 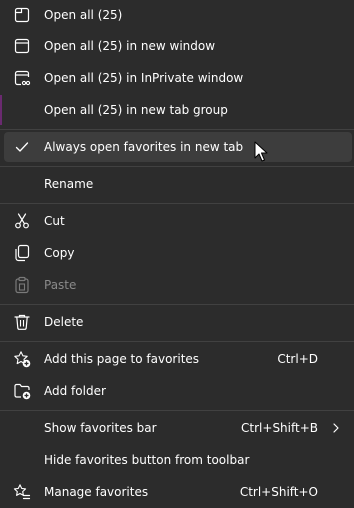 What do you see at coordinates (96, 492) in the screenshot?
I see `menu-item-label: Manage favorites` at bounding box center [96, 492].